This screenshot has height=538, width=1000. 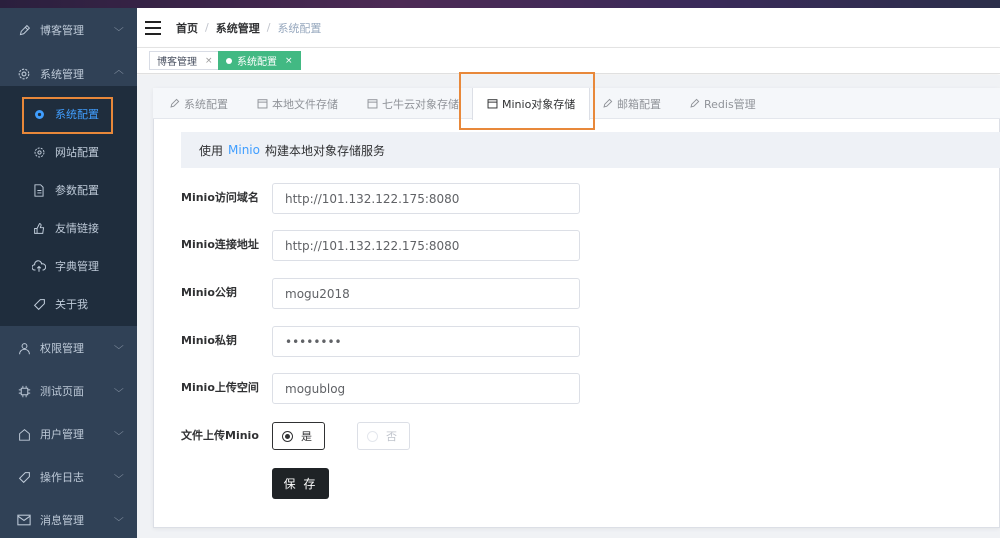 I want to click on tab-label: 七牛云对象存储, so click(x=420, y=104).